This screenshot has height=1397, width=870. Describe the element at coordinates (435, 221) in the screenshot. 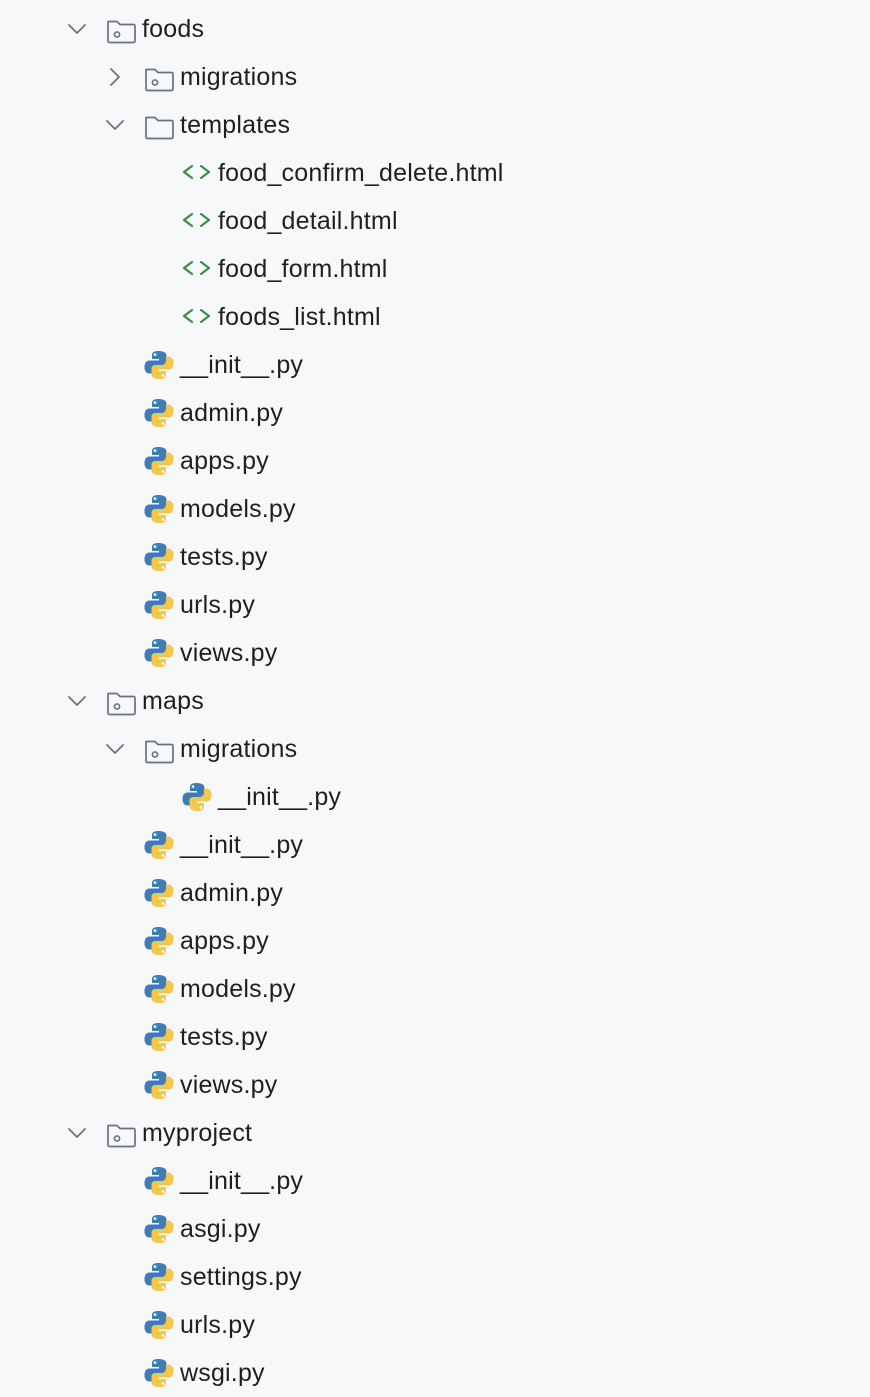

I see `tree-item-food-detail-html: food_detail.html` at that location.